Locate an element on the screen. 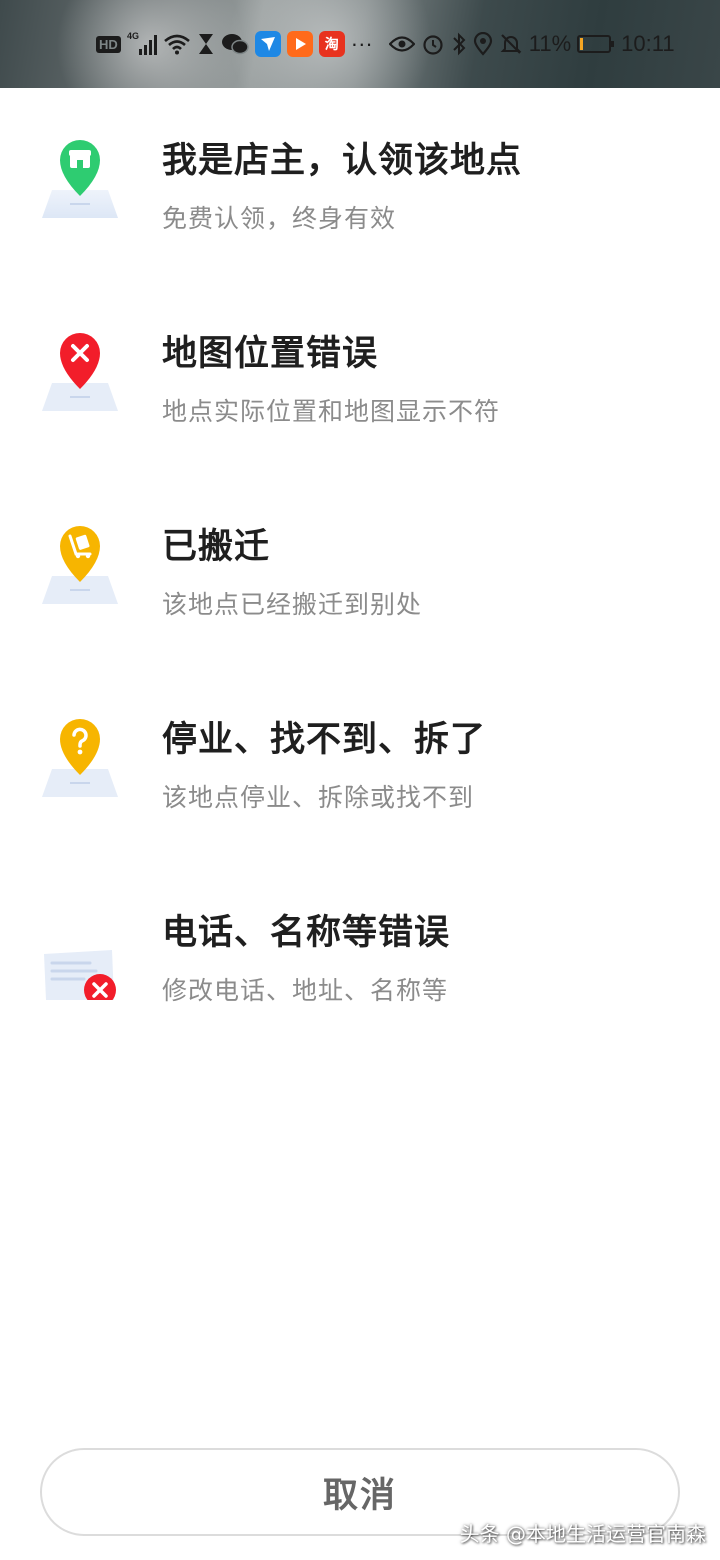  option-claim-location: 我是店主，认领该地点 免费认领，终身有效 is located at coordinates (360, 184).